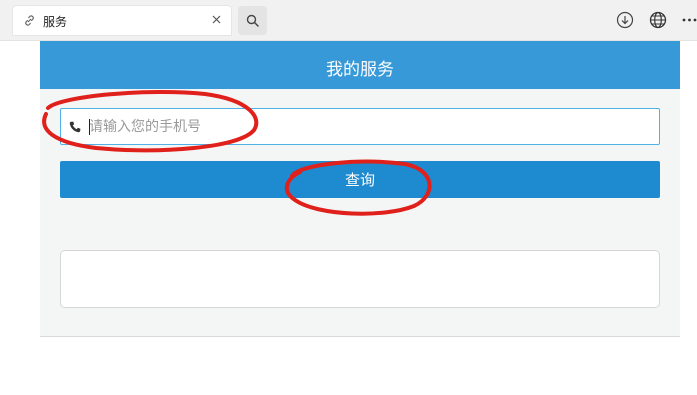 This screenshot has width=697, height=395. I want to click on page-title: 我的服务, so click(360, 70).